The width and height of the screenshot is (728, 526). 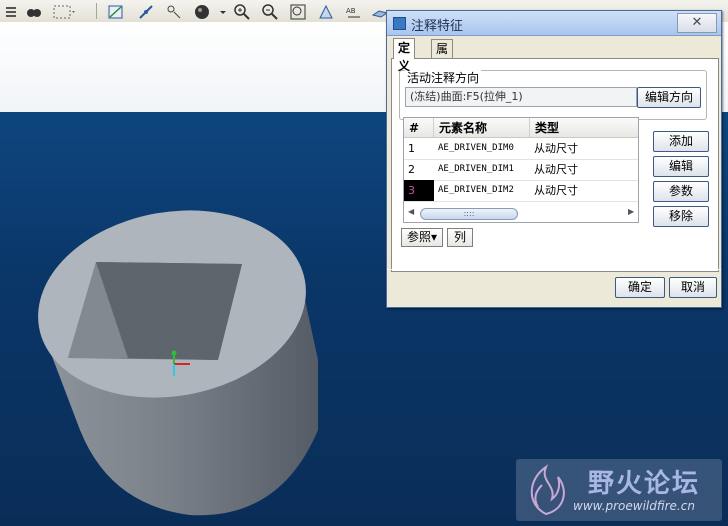 I want to click on watermark-url: www.proewildfire.cn, so click(x=634, y=506).